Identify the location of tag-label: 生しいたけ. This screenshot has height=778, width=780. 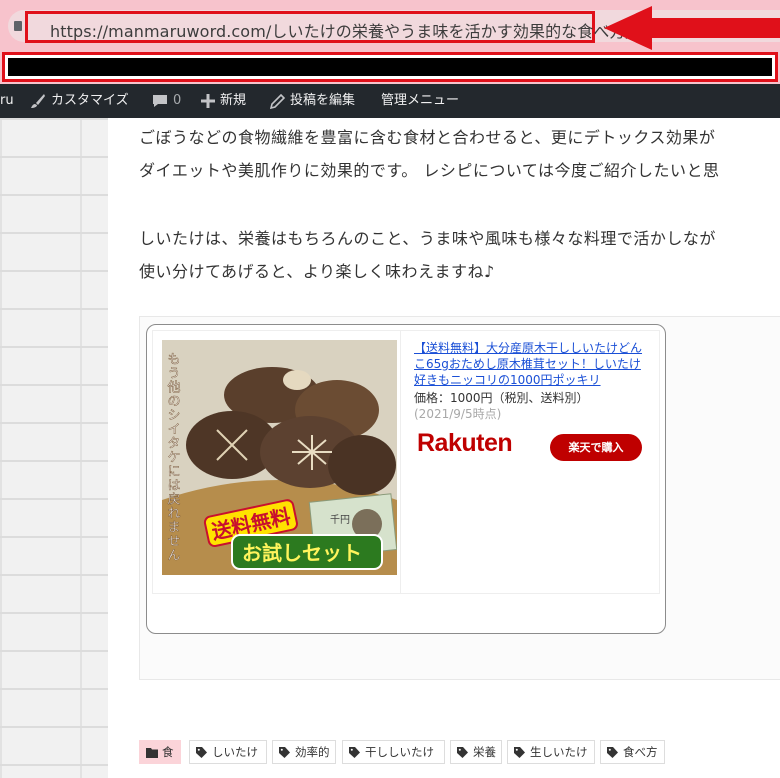
(559, 752).